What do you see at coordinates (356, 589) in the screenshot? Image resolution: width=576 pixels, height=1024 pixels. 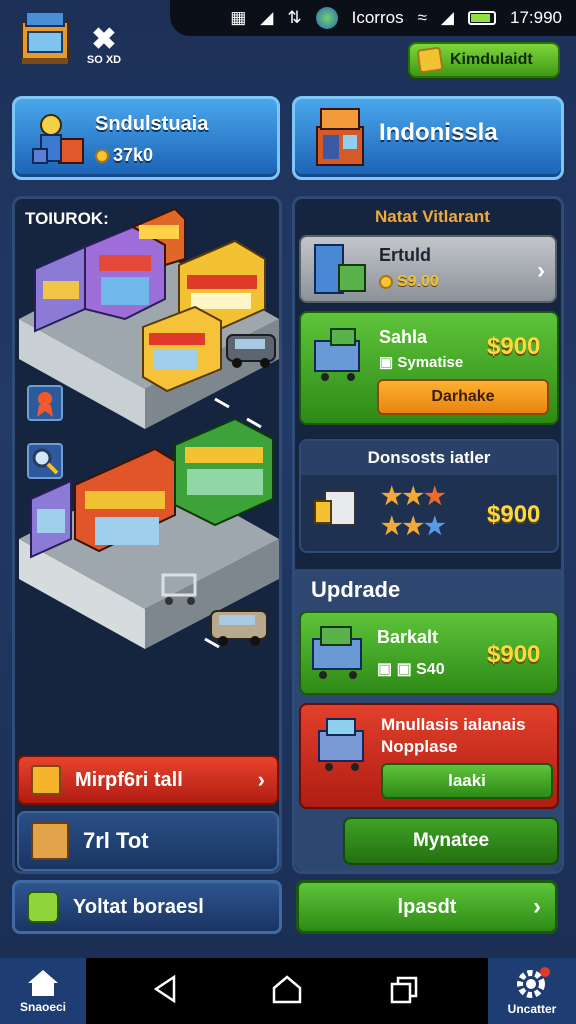 I see `upgrade-label: Updrade` at bounding box center [356, 589].